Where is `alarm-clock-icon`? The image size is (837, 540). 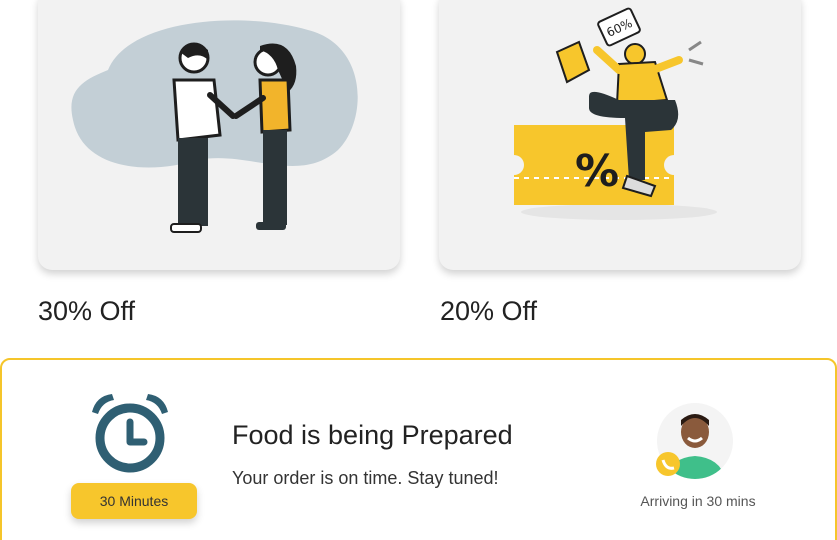
alarm-clock-icon is located at coordinates (130, 433).